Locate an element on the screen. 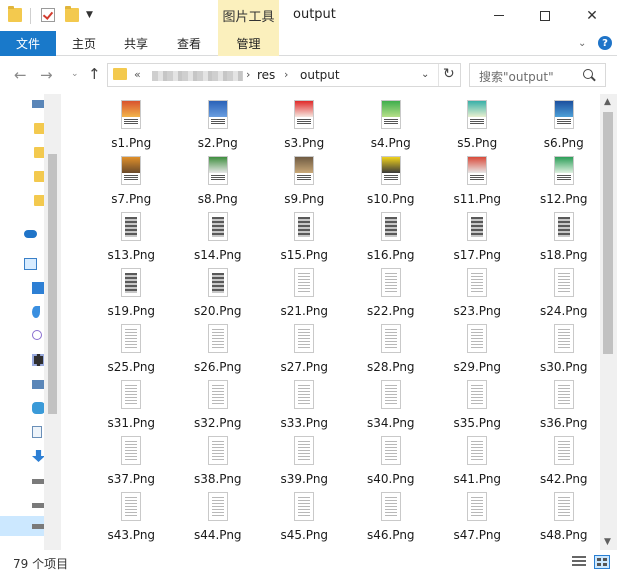 Image resolution: width=617 pixels, height=575 pixels. file-item: s6.Png is located at coordinates (561, 126).